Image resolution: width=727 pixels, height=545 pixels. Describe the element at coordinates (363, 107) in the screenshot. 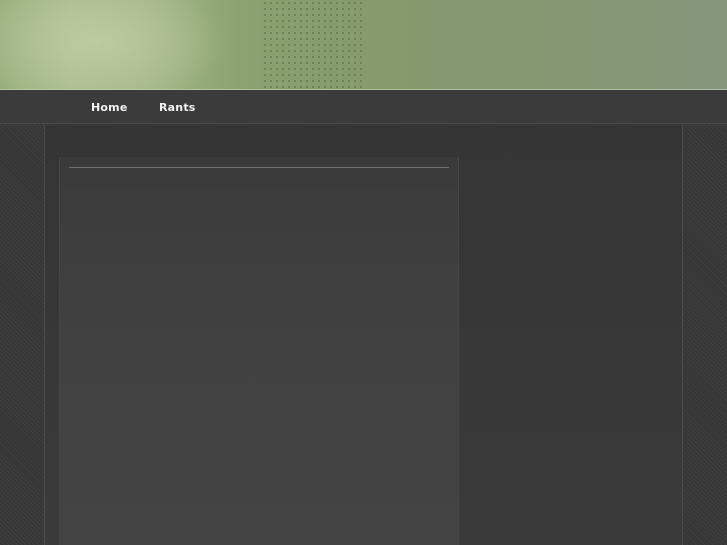

I see `navigation-bar: Home Rants` at that location.